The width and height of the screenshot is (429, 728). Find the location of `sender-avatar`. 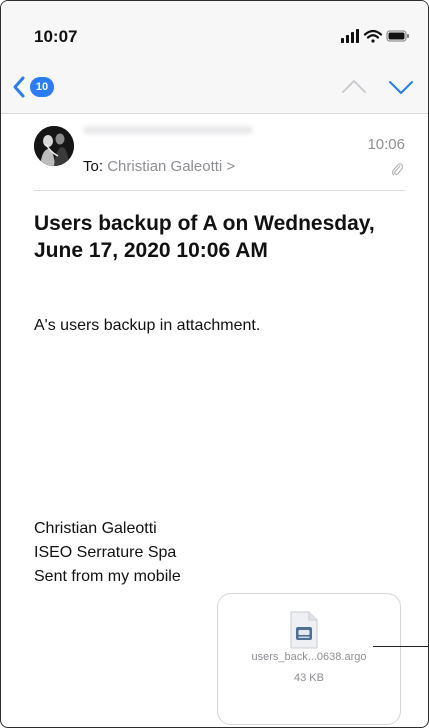

sender-avatar is located at coordinates (54, 146).